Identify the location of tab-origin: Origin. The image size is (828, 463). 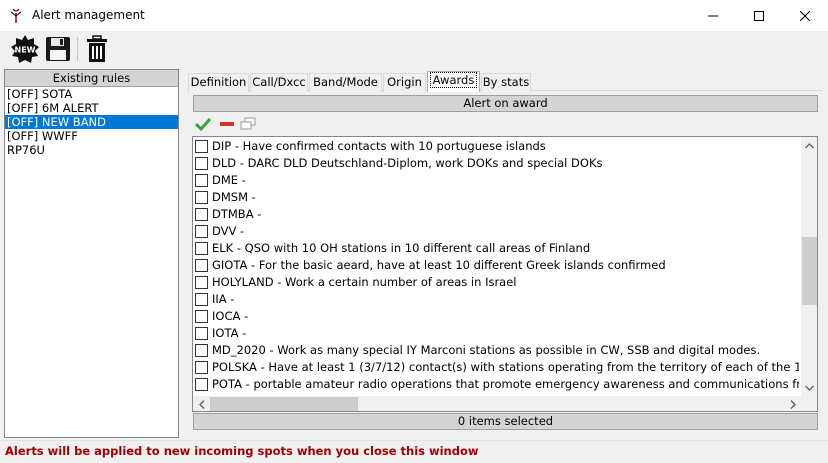
(404, 82).